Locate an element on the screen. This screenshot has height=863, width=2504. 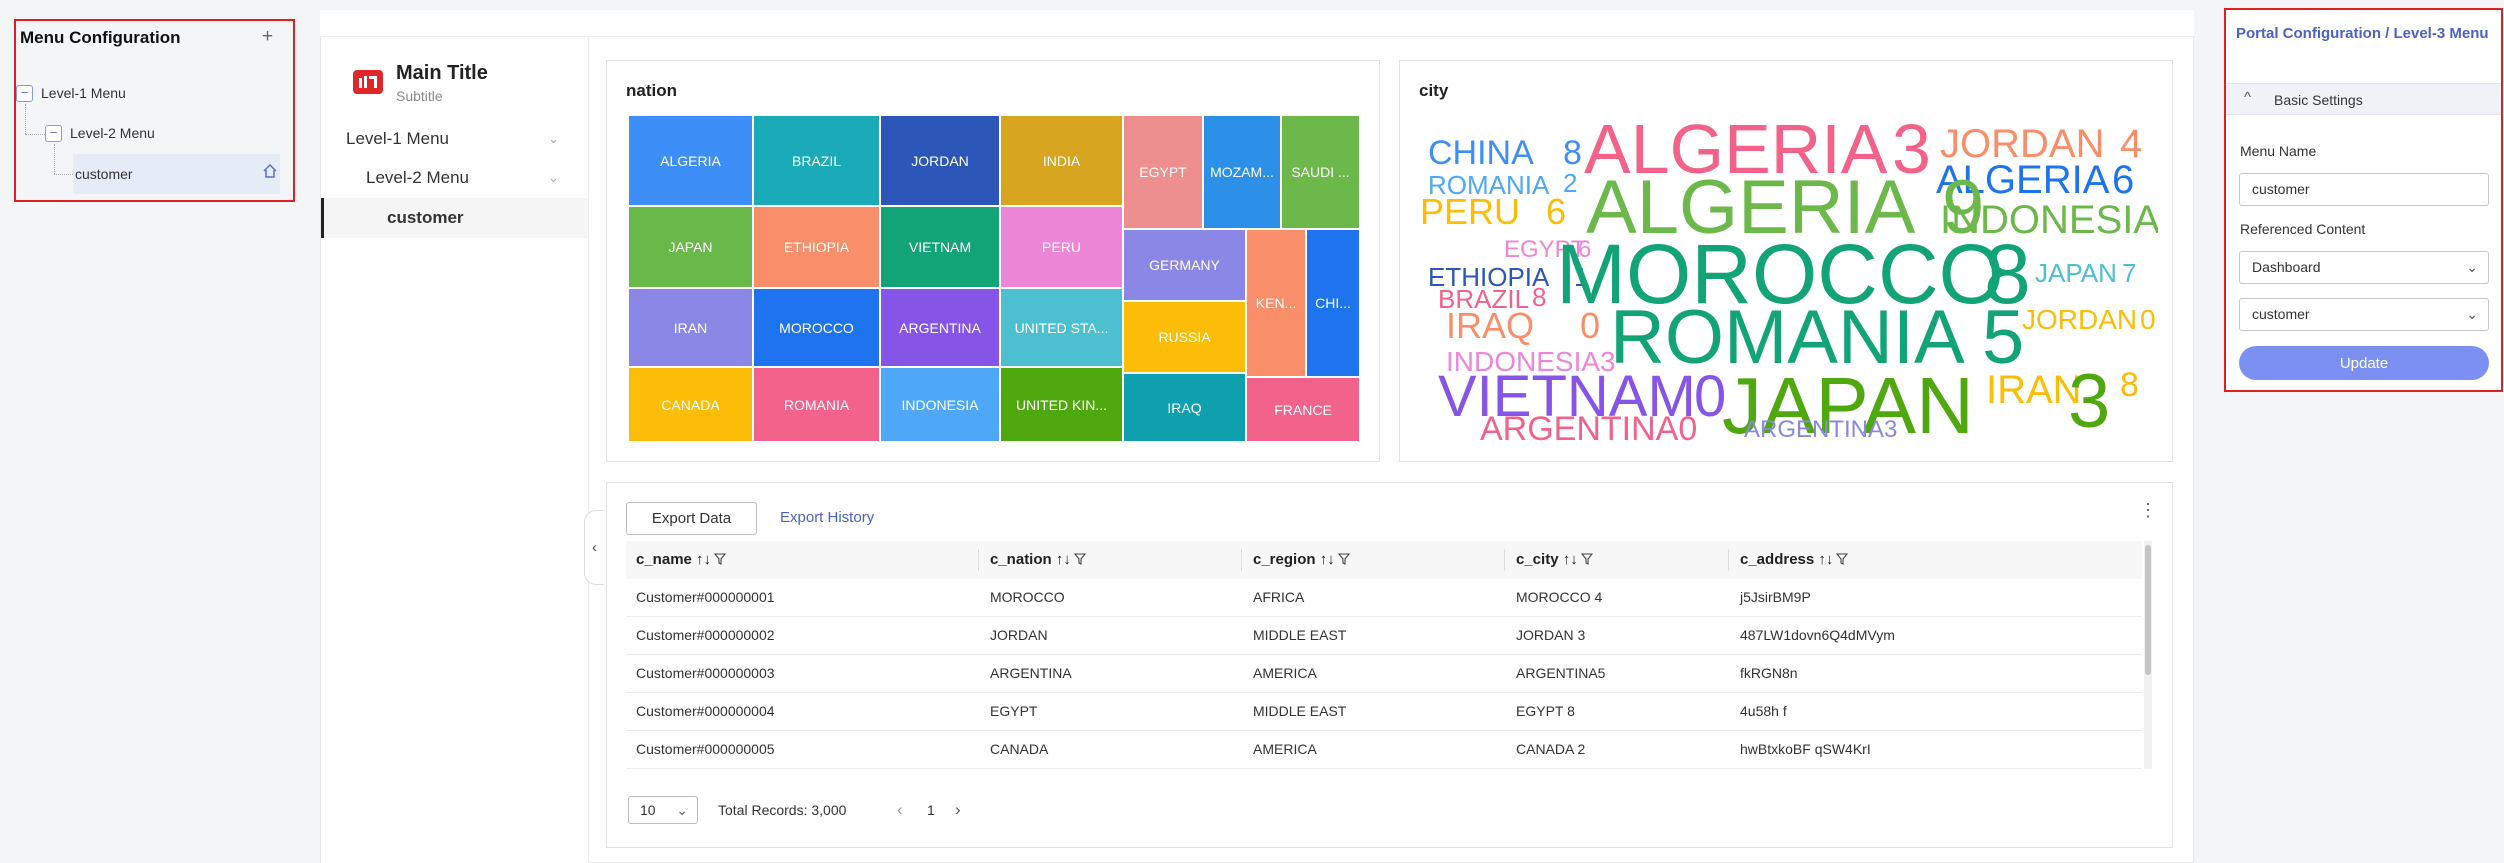
treemap-tile: GERMANY is located at coordinates (1184, 265).